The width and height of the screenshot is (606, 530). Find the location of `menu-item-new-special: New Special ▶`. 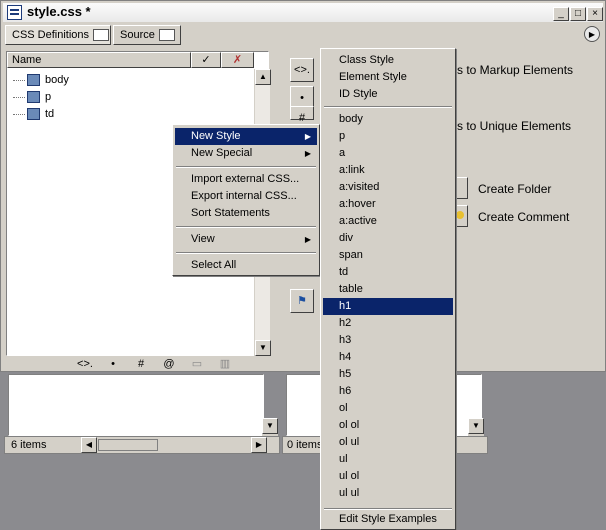

menu-item-new-special: New Special ▶ is located at coordinates (246, 153).